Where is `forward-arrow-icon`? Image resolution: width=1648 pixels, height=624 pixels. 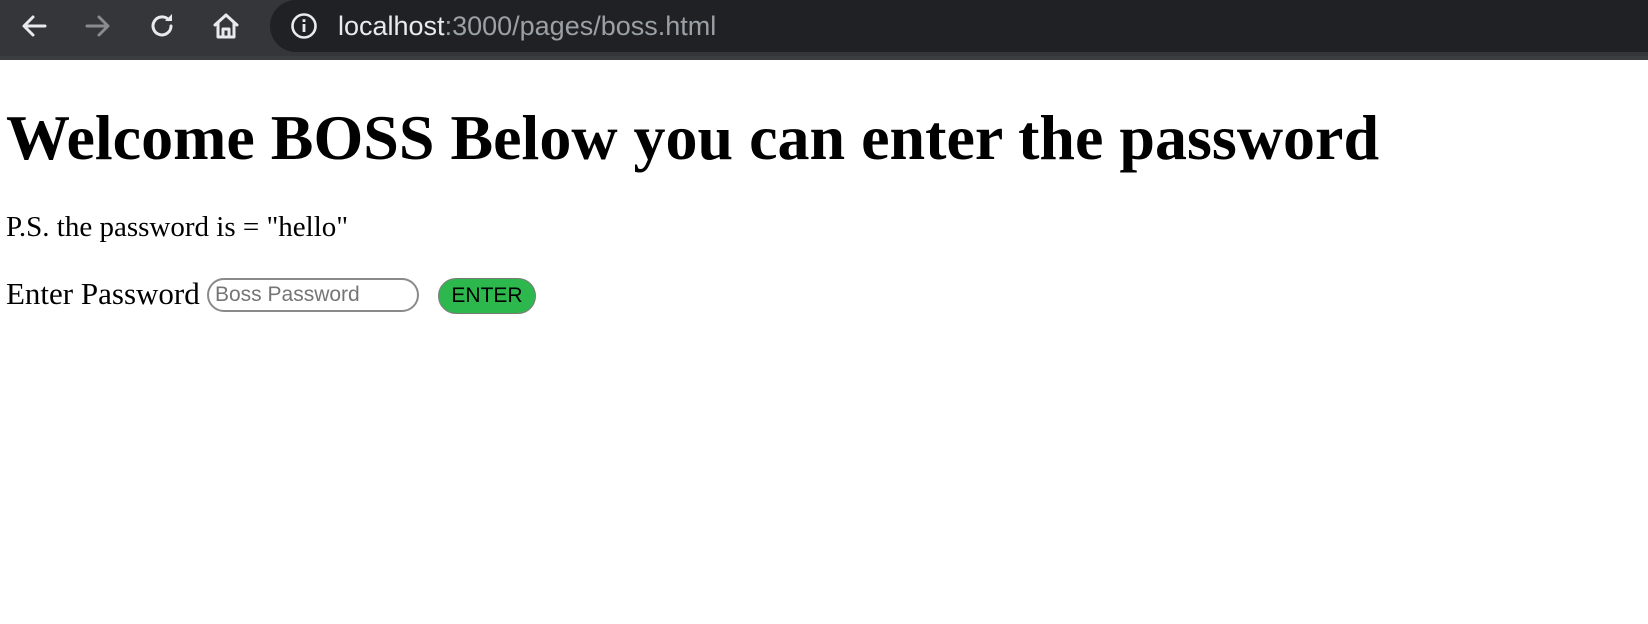 forward-arrow-icon is located at coordinates (97, 26).